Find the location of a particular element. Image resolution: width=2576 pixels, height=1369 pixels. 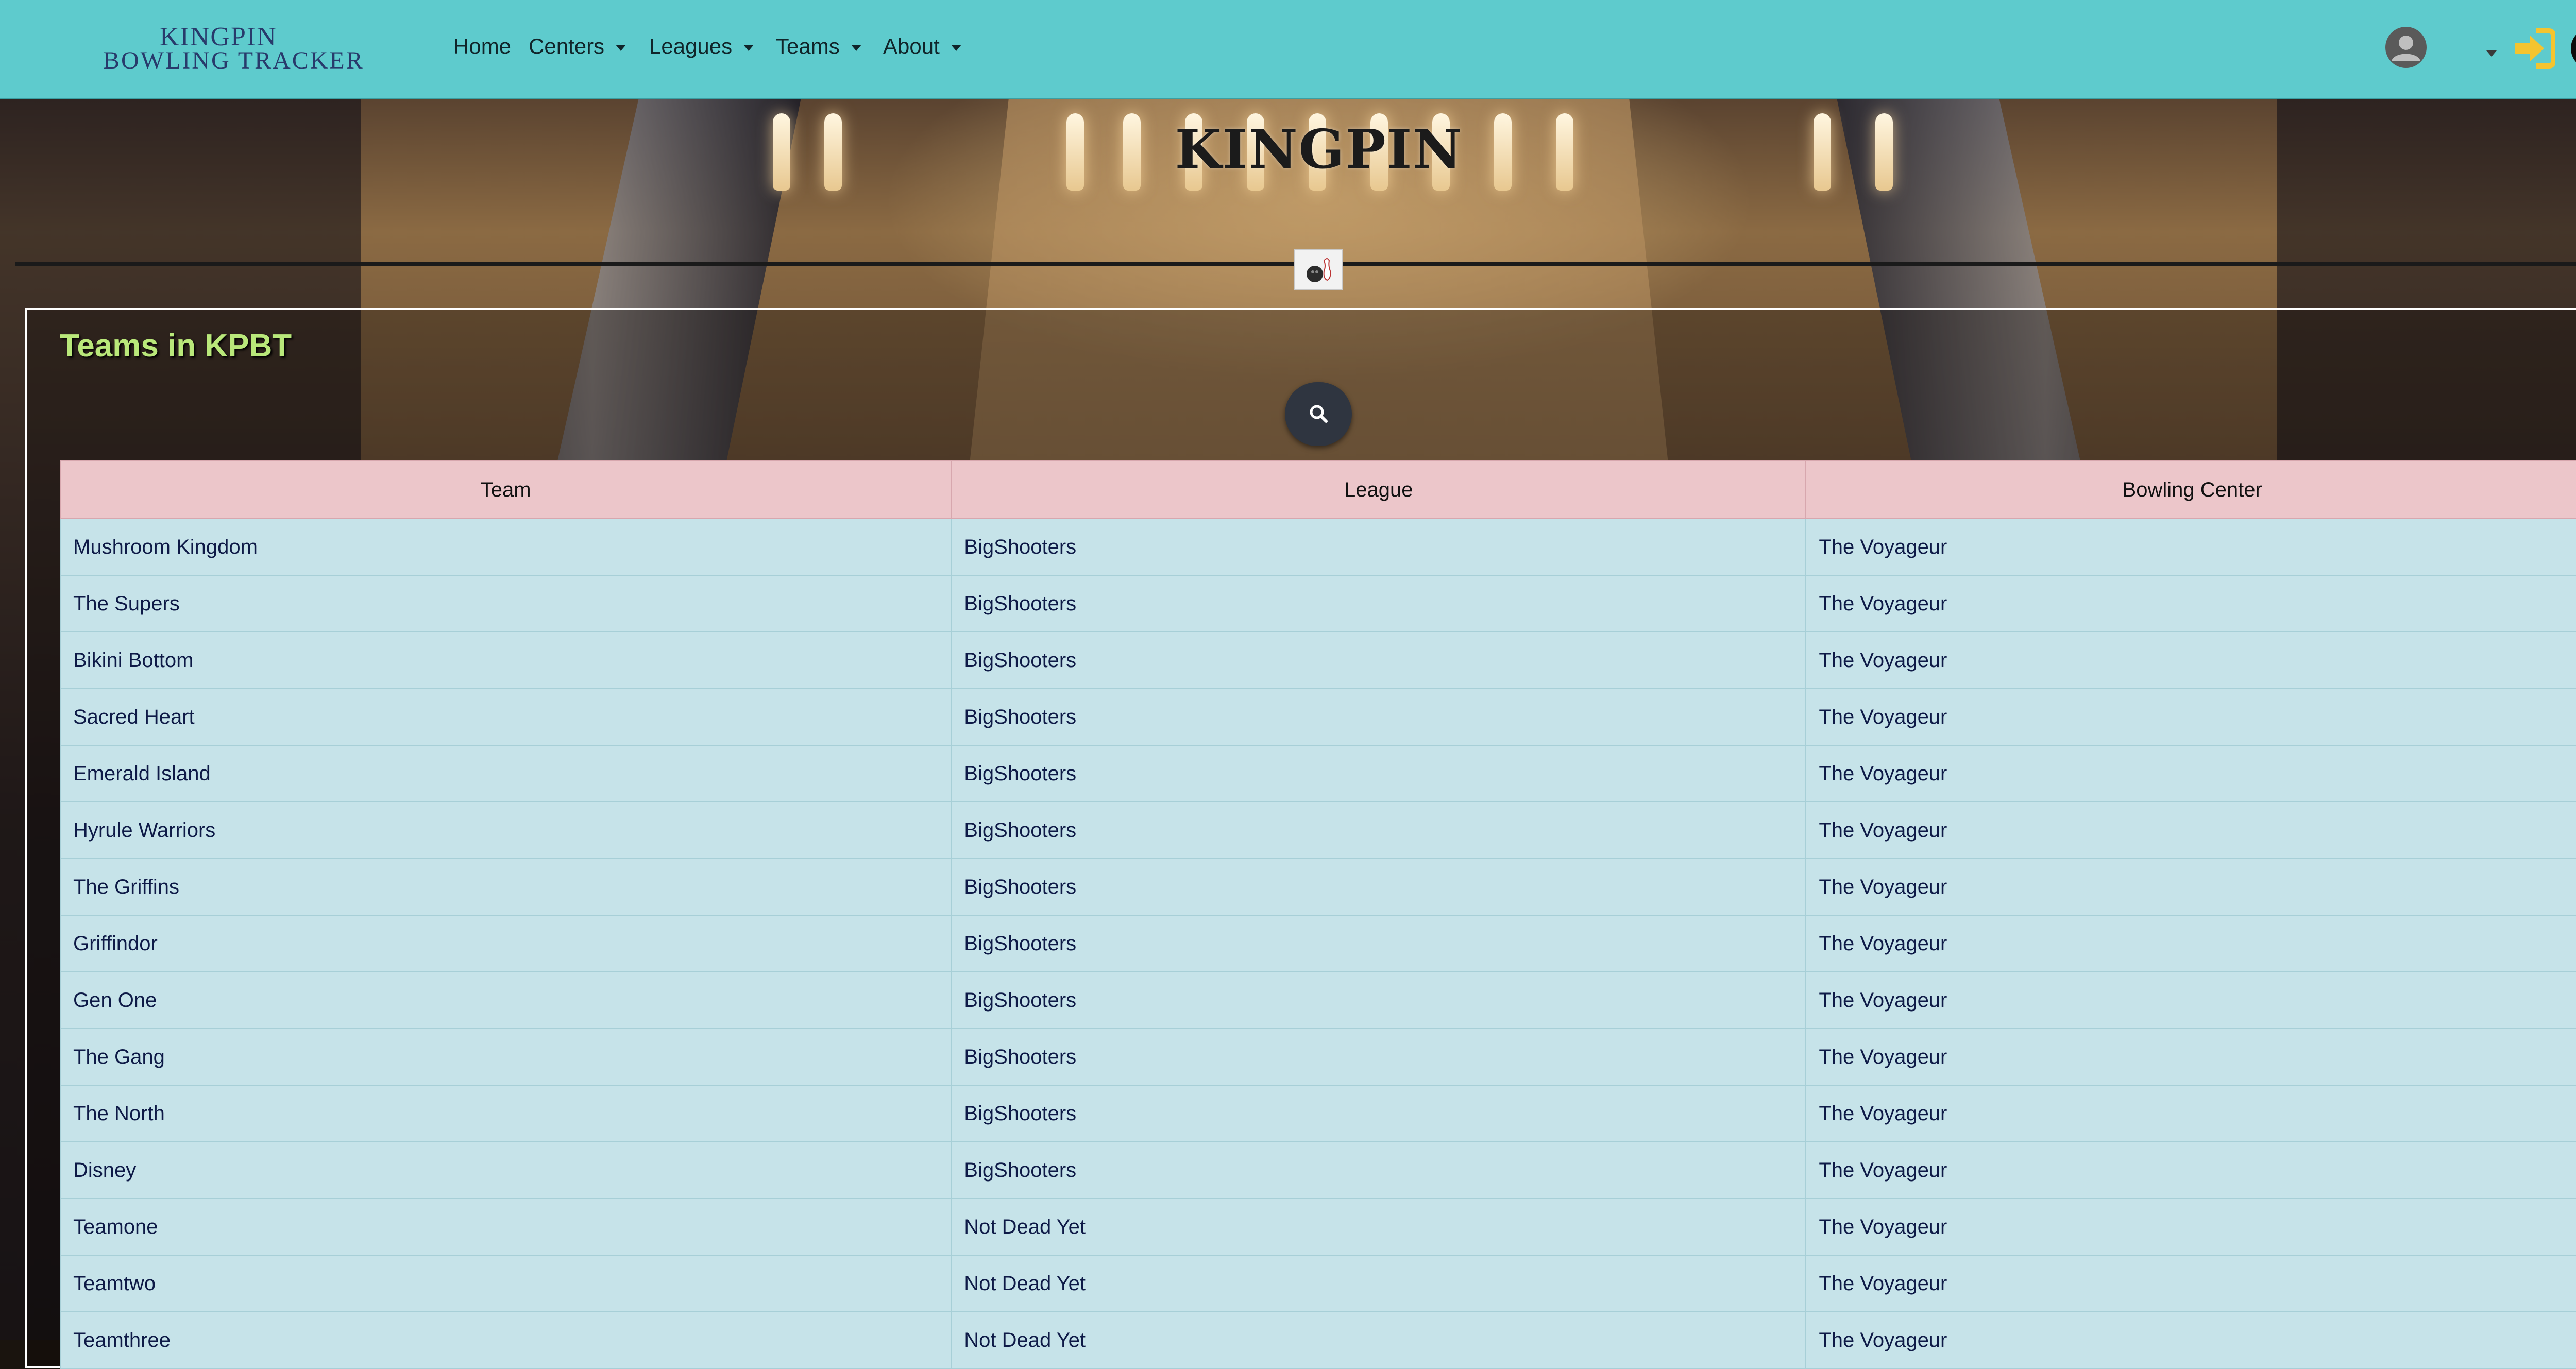

table-row: Teamtwo Not Dead Yet The Voyageur is located at coordinates (1318, 1283).